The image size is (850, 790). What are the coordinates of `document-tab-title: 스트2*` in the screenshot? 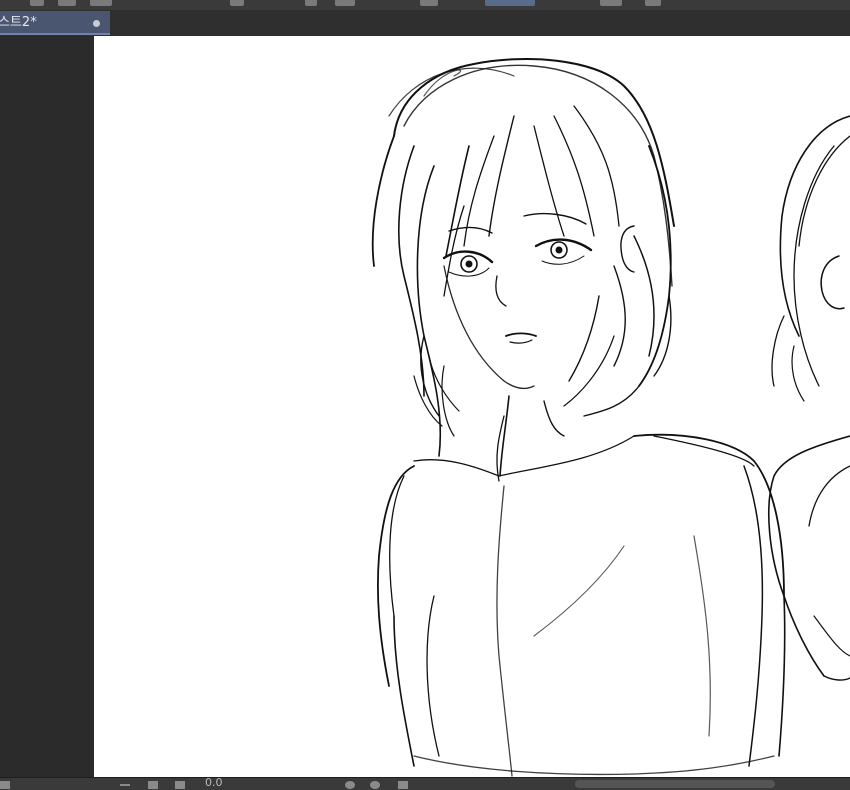 It's located at (18, 22).